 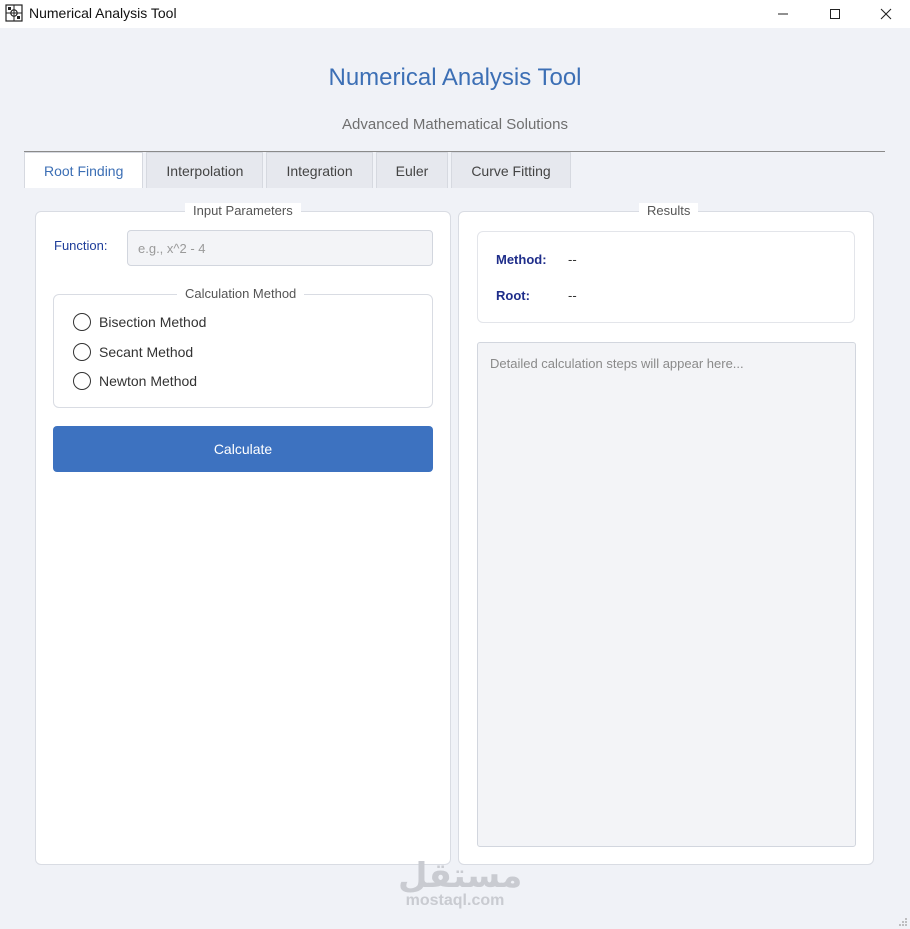 I want to click on method-value: --, so click(x=572, y=259).